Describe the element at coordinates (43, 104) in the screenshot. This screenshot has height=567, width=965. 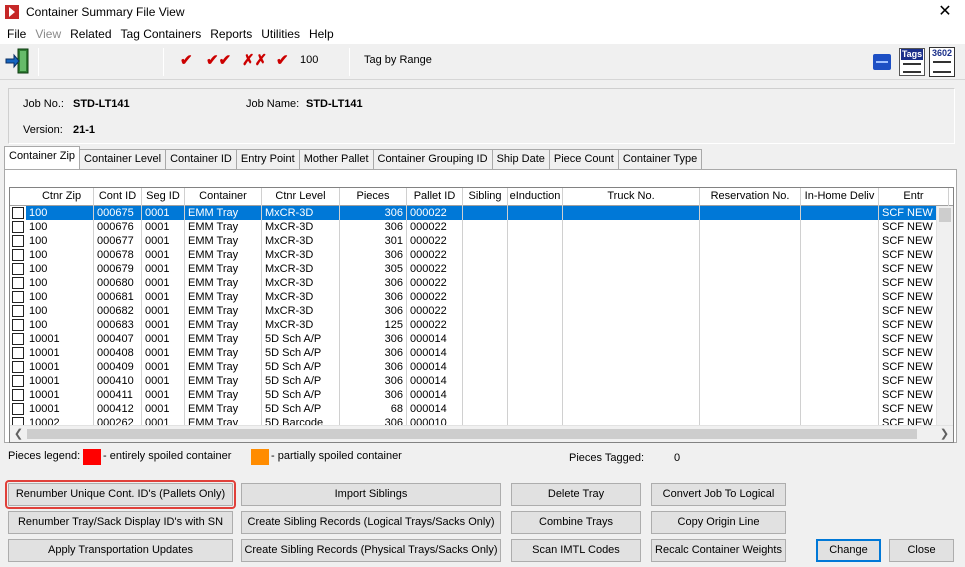
I see `job-no-label: Job No.:` at that location.